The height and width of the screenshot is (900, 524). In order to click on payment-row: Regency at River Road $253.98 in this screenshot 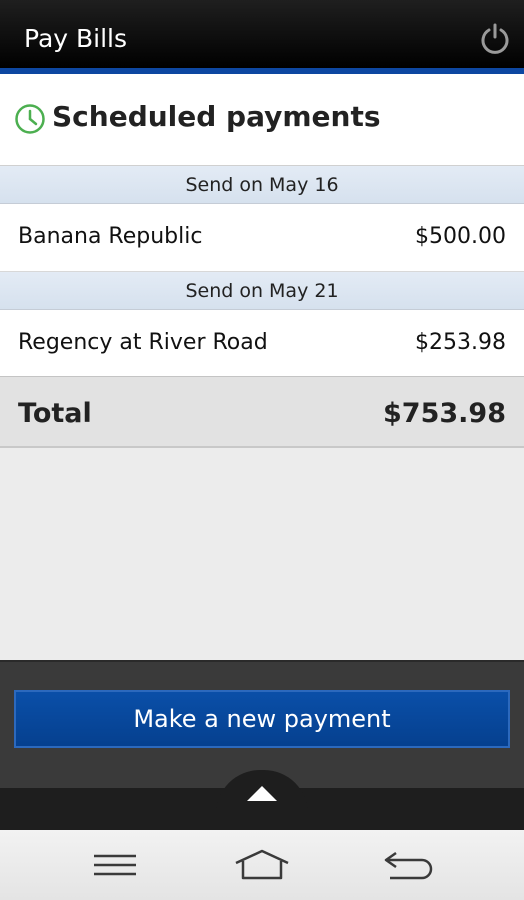, I will do `click(262, 344)`.